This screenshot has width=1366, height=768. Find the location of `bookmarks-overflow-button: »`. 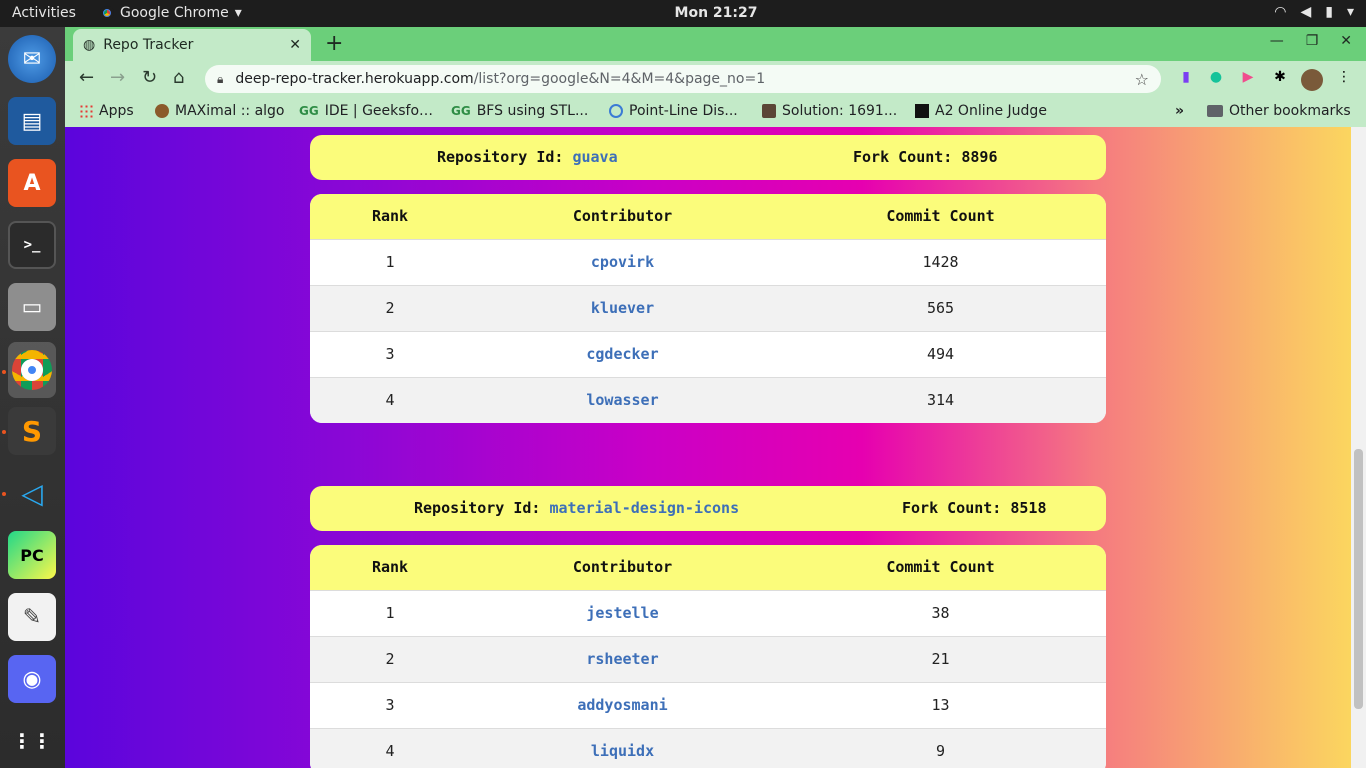

bookmarks-overflow-button: » is located at coordinates (1179, 111).